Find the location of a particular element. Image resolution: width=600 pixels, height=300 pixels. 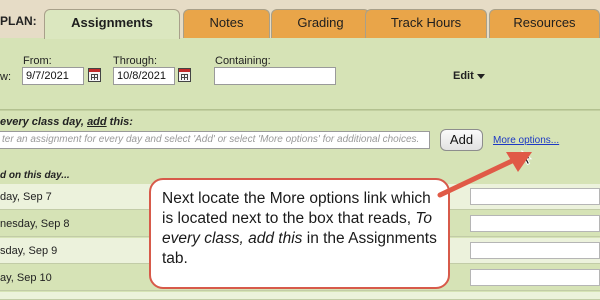

section-title-prefix: every class day, is located at coordinates (44, 122).